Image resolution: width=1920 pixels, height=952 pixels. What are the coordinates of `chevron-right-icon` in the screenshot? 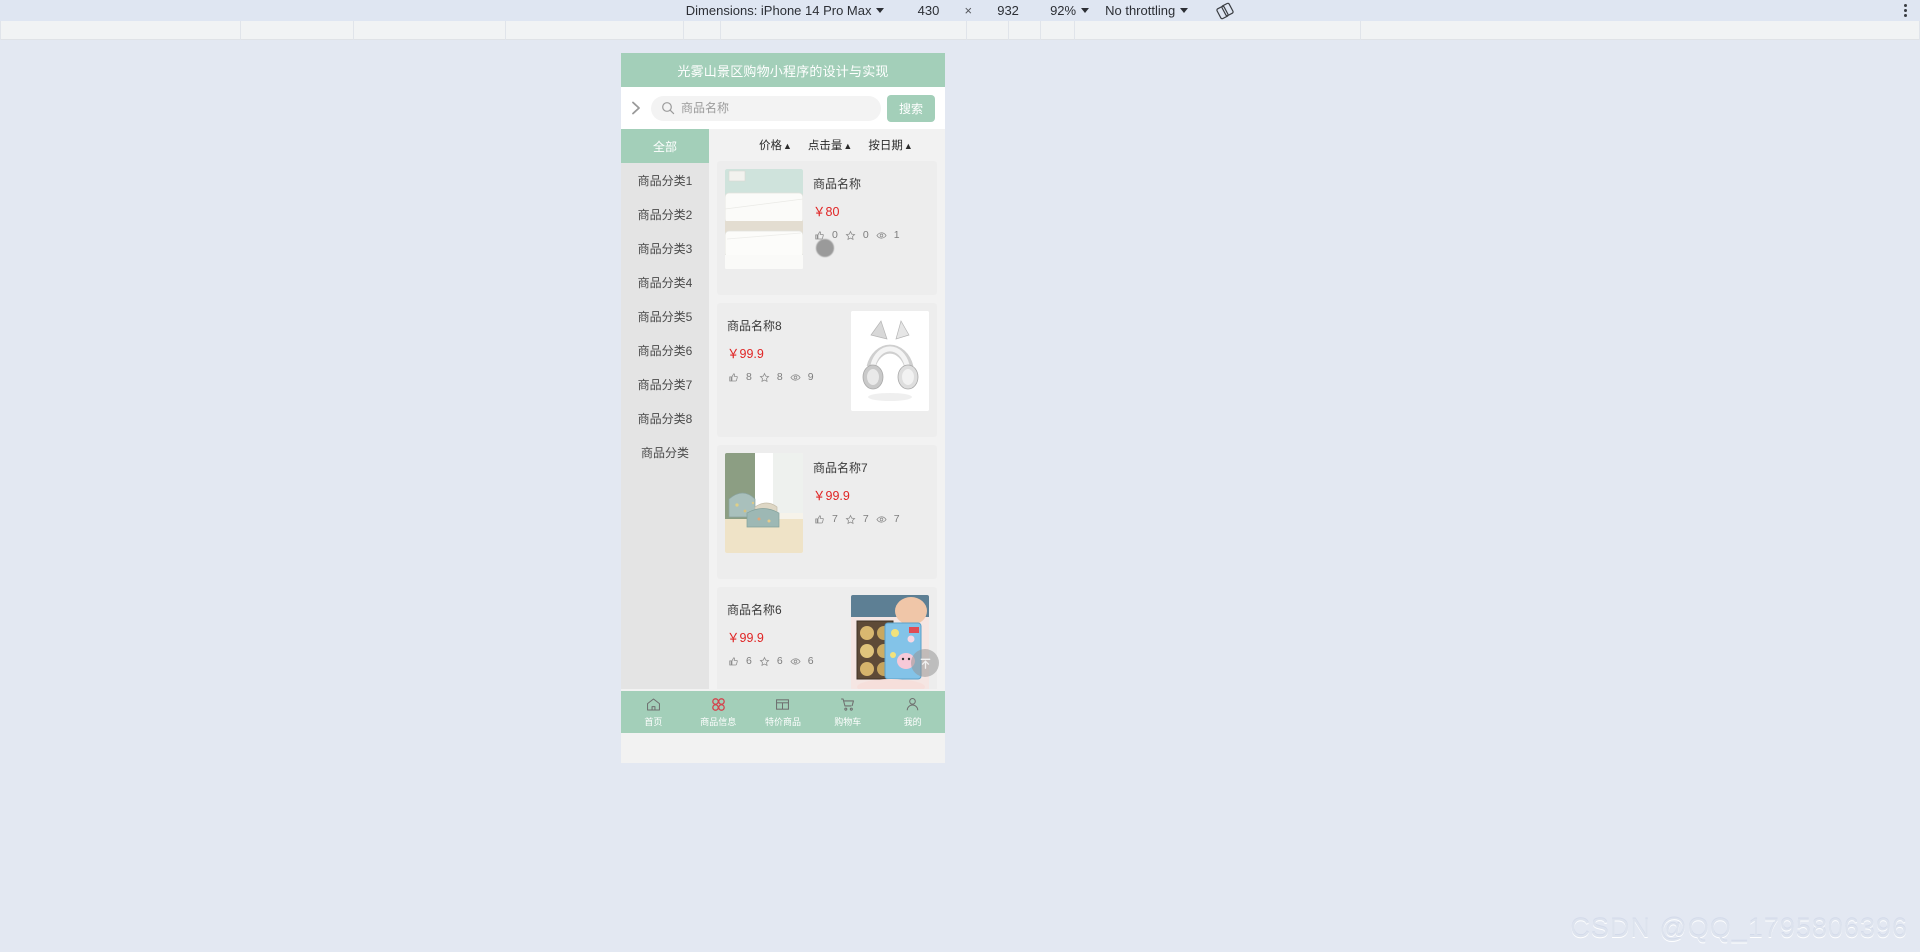 It's located at (636, 108).